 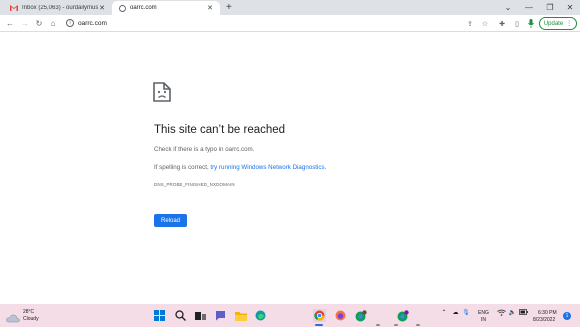 I want to click on browser-toolbar: ← → ↻ ⌂ i oarrc.com ⇪ ☆ ✚ ▯ Update ⋮, so click(x=290, y=23).